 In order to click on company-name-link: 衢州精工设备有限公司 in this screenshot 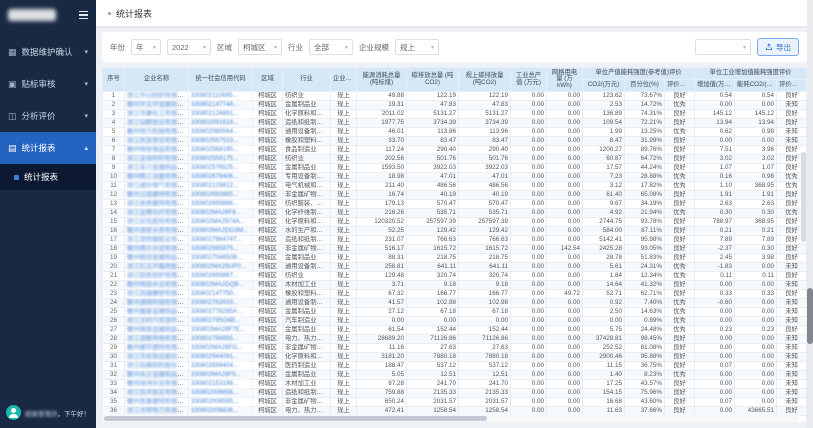, I will do `click(157, 177)`.